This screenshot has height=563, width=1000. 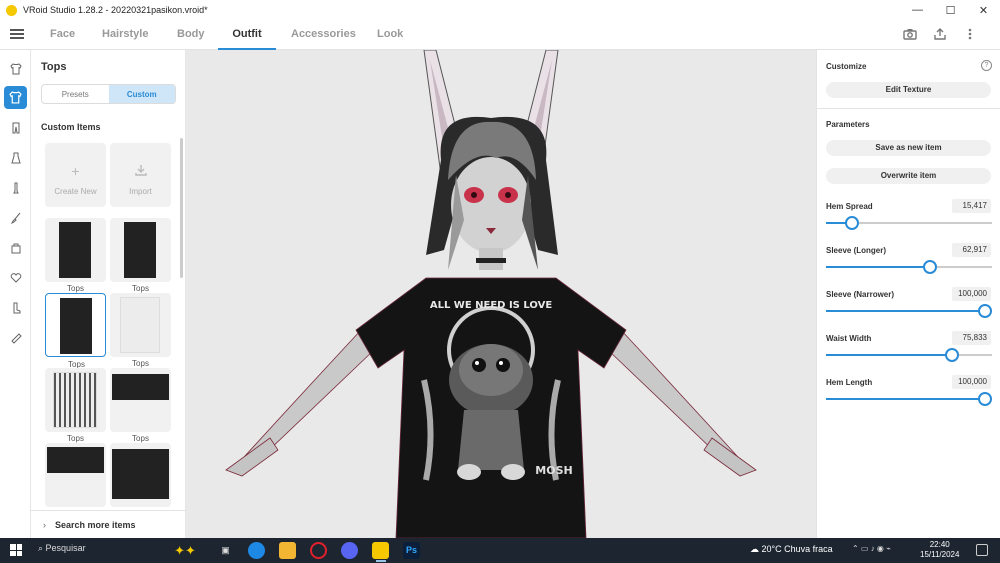 What do you see at coordinates (553, 470) in the screenshot?
I see `shirt-side-text: MOSH` at bounding box center [553, 470].